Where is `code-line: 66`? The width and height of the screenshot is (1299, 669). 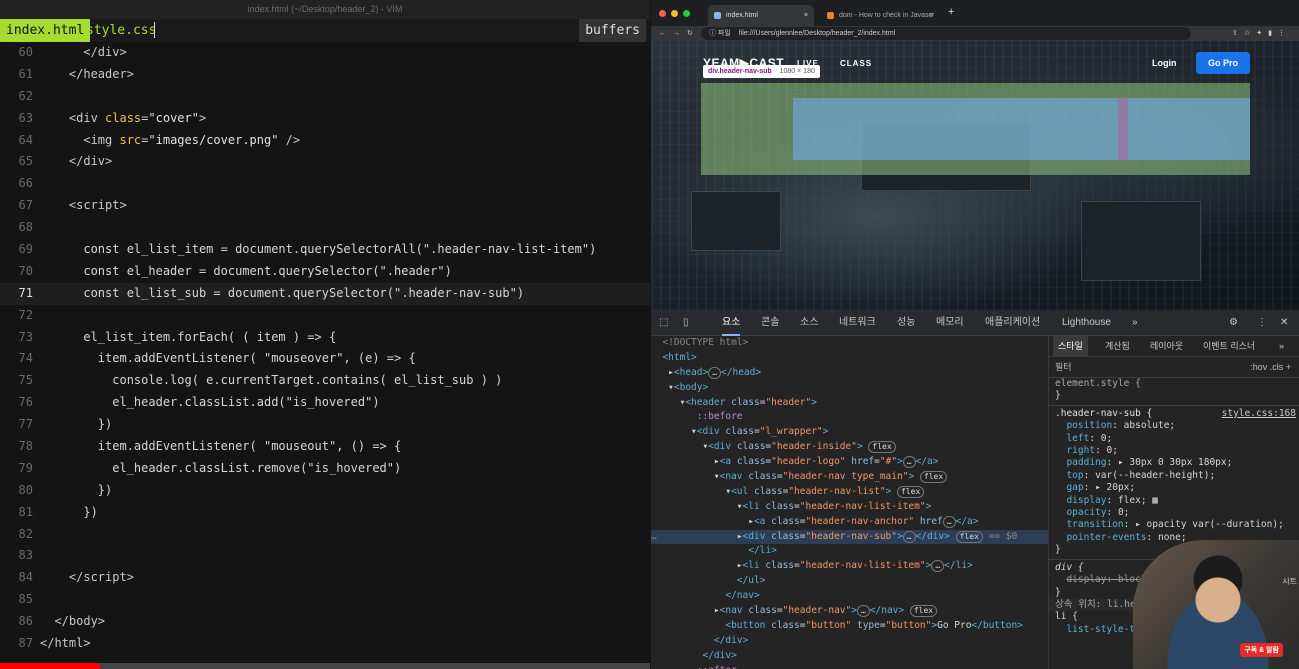
code-line: 66 is located at coordinates (25, 183).